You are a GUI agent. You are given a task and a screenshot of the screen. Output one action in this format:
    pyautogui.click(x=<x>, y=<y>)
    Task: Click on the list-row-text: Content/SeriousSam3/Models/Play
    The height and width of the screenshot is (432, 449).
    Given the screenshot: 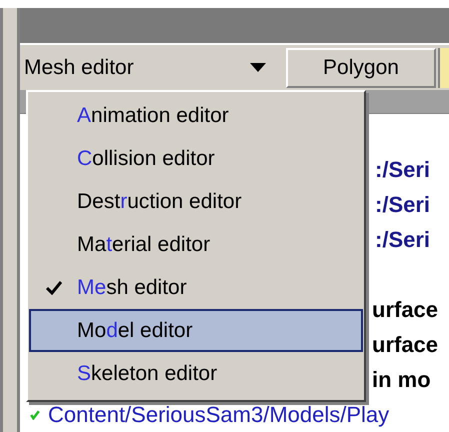 What is the action you would take?
    pyautogui.click(x=219, y=415)
    